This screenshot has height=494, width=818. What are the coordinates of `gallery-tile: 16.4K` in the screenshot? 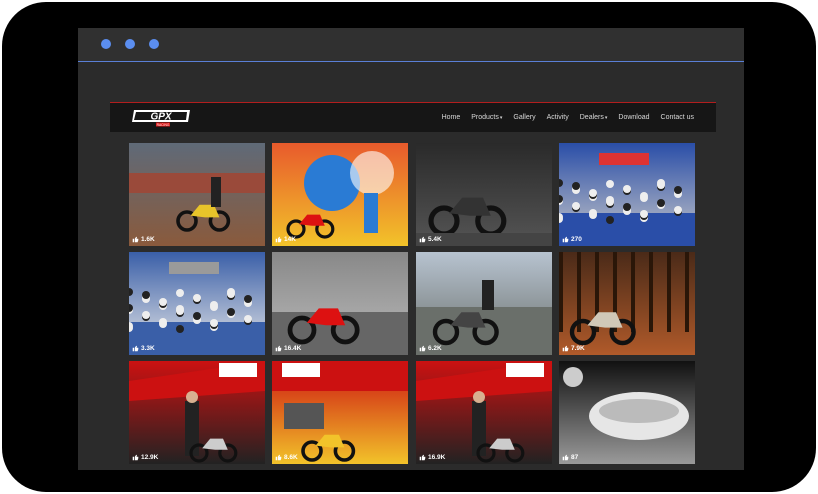 It's located at (340, 303).